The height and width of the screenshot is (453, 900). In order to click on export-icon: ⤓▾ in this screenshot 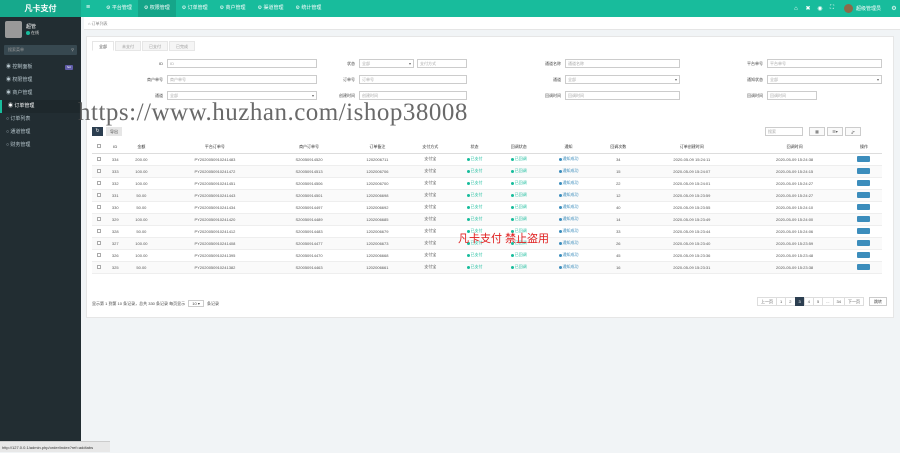, I will do `click(853, 131)`.